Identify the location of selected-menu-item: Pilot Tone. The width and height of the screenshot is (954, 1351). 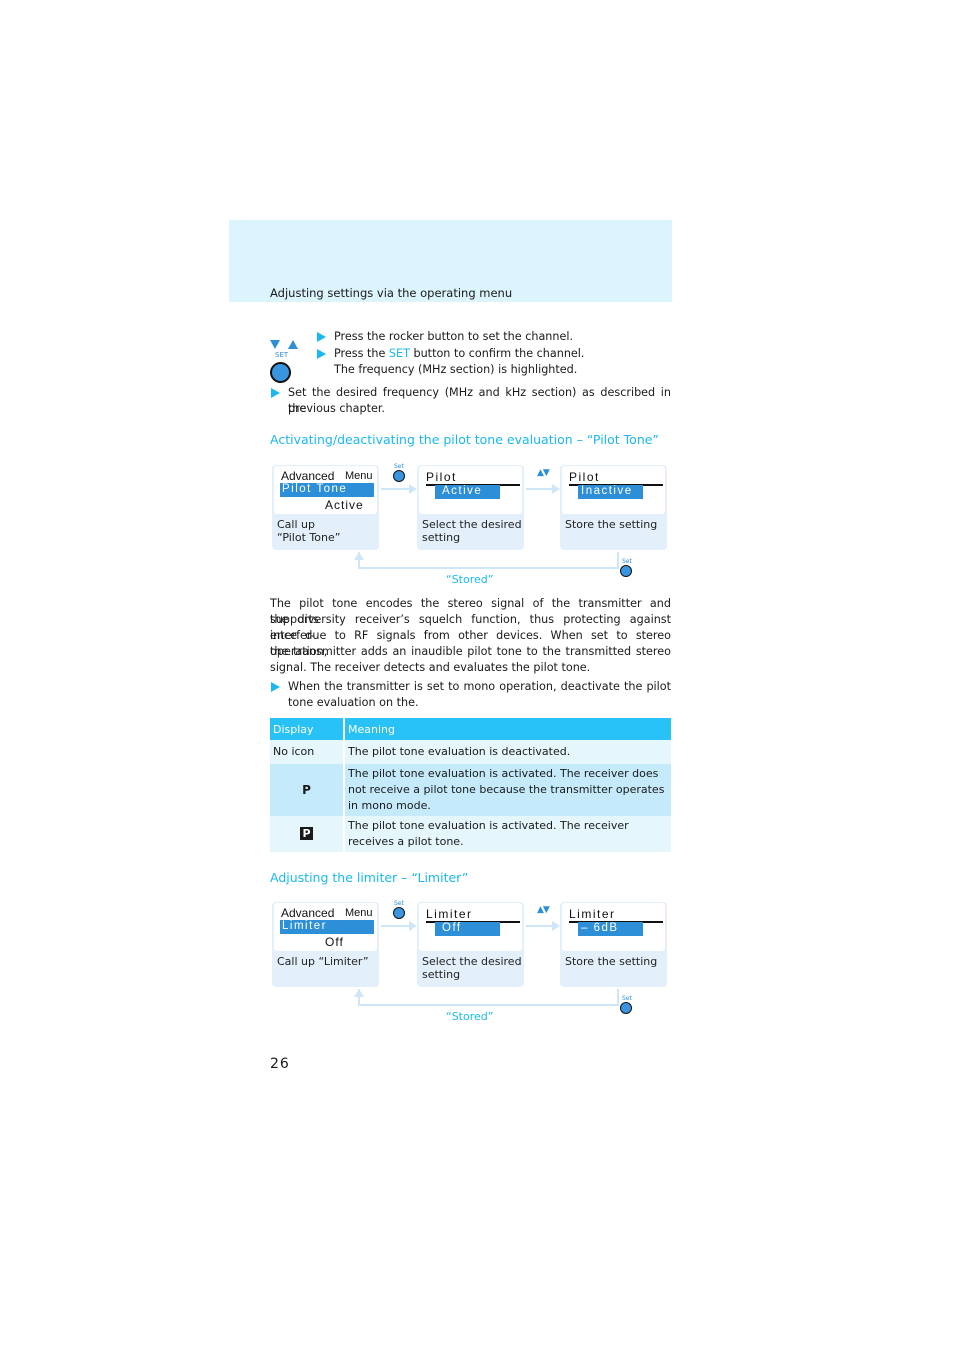
(327, 490).